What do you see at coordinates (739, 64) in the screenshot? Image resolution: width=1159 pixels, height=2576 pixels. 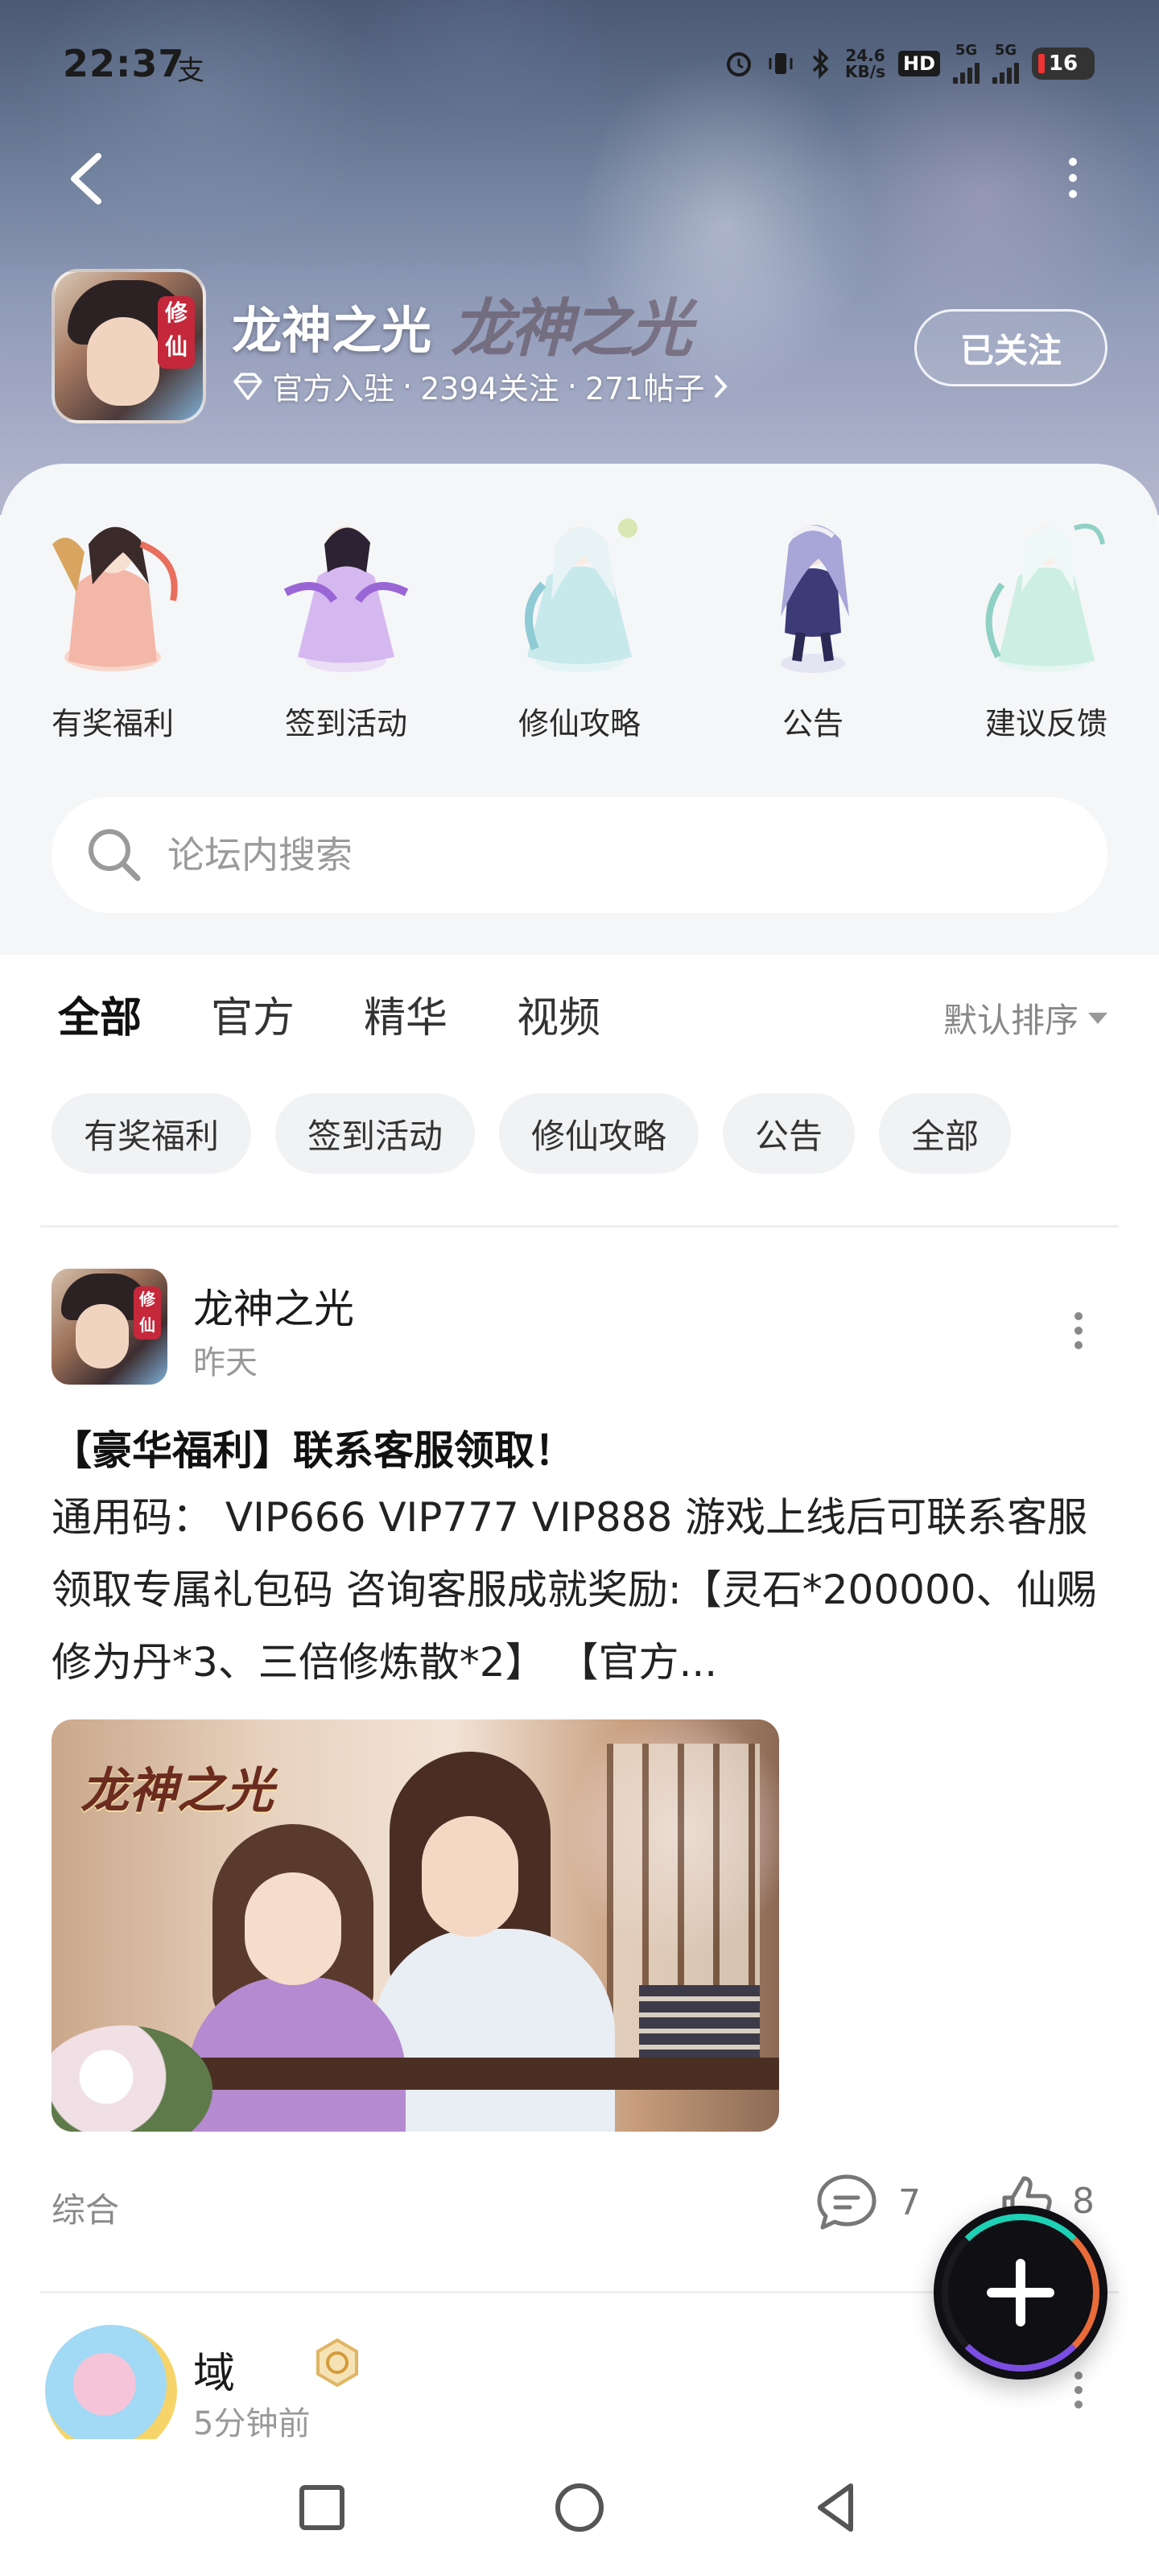 I see `alarm-icon` at bounding box center [739, 64].